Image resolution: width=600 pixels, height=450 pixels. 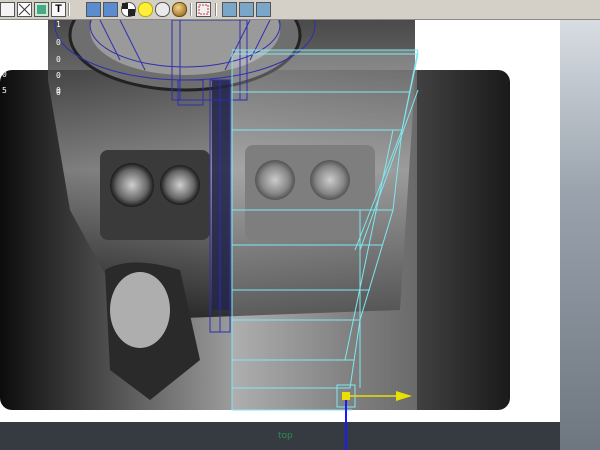 I want to click on wireframe-icon, so click(x=24, y=9).